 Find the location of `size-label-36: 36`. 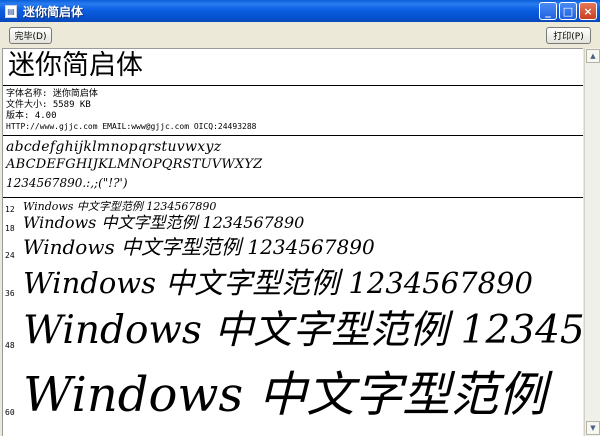

size-label-36: 36 is located at coordinates (10, 293).